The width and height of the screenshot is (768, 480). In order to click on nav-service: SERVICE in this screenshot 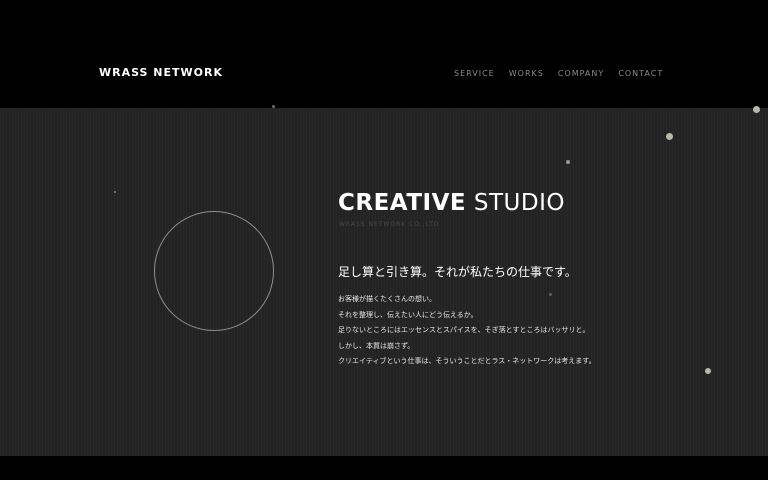, I will do `click(474, 73)`.